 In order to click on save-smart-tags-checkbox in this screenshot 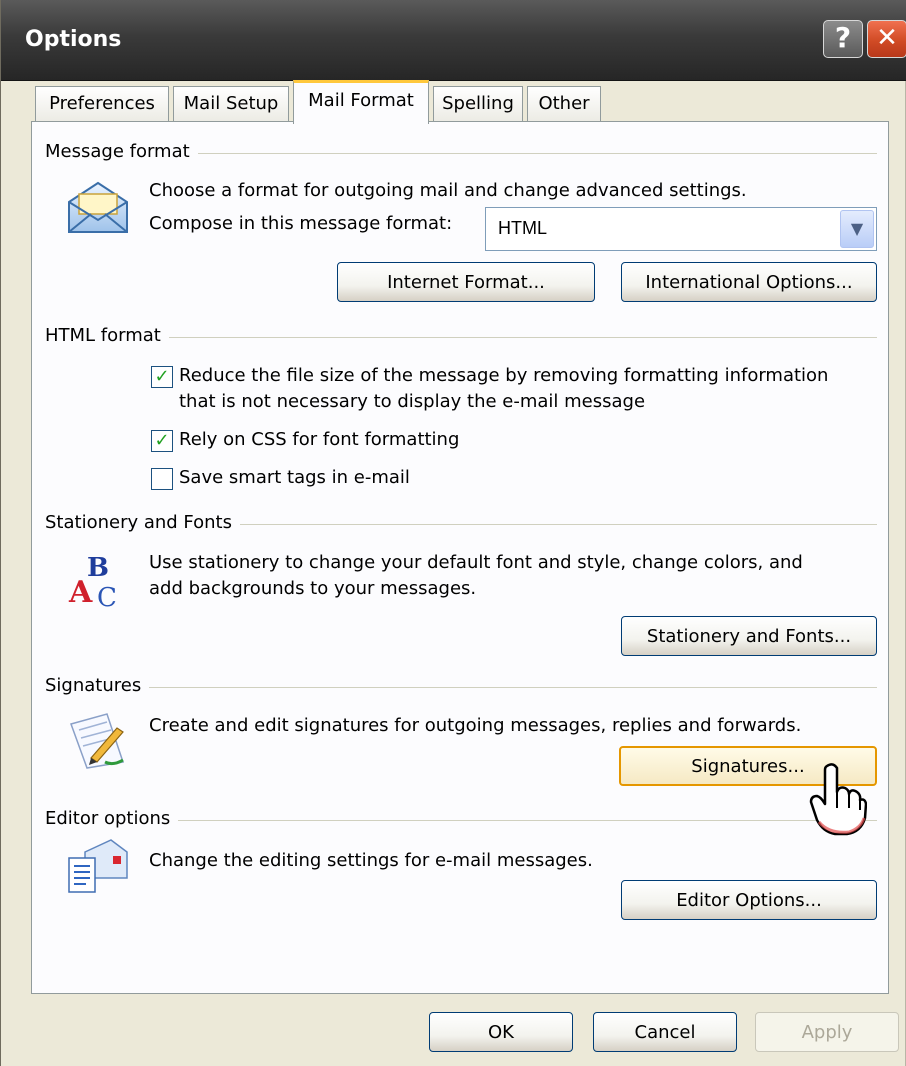, I will do `click(162, 479)`.